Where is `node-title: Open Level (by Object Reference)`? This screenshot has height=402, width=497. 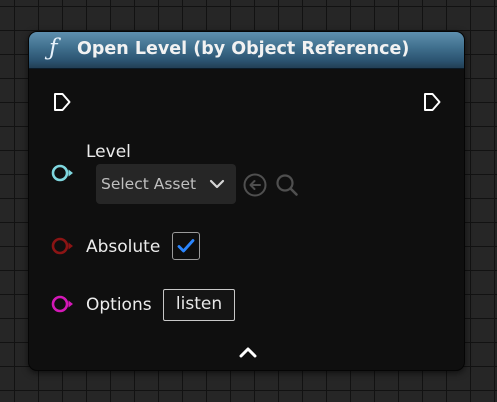
node-title: Open Level (by Object Reference) is located at coordinates (243, 49).